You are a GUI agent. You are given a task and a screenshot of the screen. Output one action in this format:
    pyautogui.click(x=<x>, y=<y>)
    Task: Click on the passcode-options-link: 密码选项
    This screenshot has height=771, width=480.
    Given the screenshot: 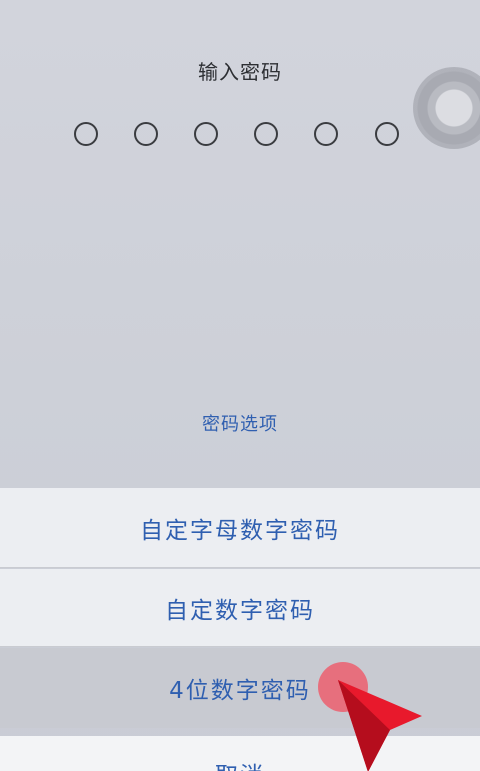 What is the action you would take?
    pyautogui.click(x=240, y=423)
    